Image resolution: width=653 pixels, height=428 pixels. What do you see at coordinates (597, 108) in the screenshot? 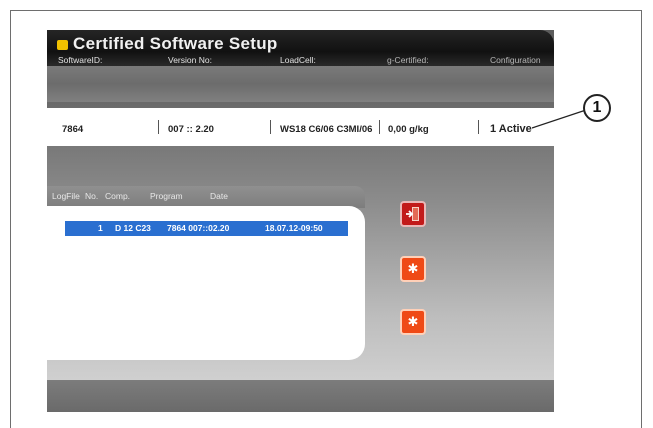
I see `callout-number: 1` at bounding box center [597, 108].